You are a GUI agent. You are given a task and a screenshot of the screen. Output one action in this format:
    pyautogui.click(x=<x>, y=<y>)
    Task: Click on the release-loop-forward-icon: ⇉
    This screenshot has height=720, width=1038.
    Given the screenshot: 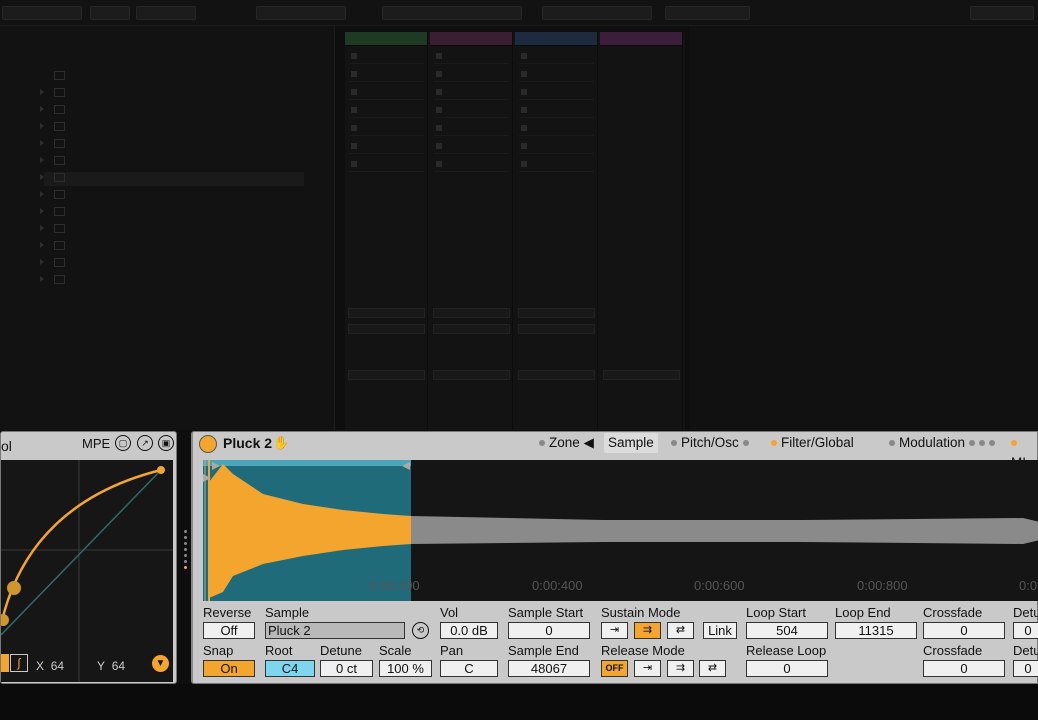 What is the action you would take?
    pyautogui.click(x=680, y=668)
    